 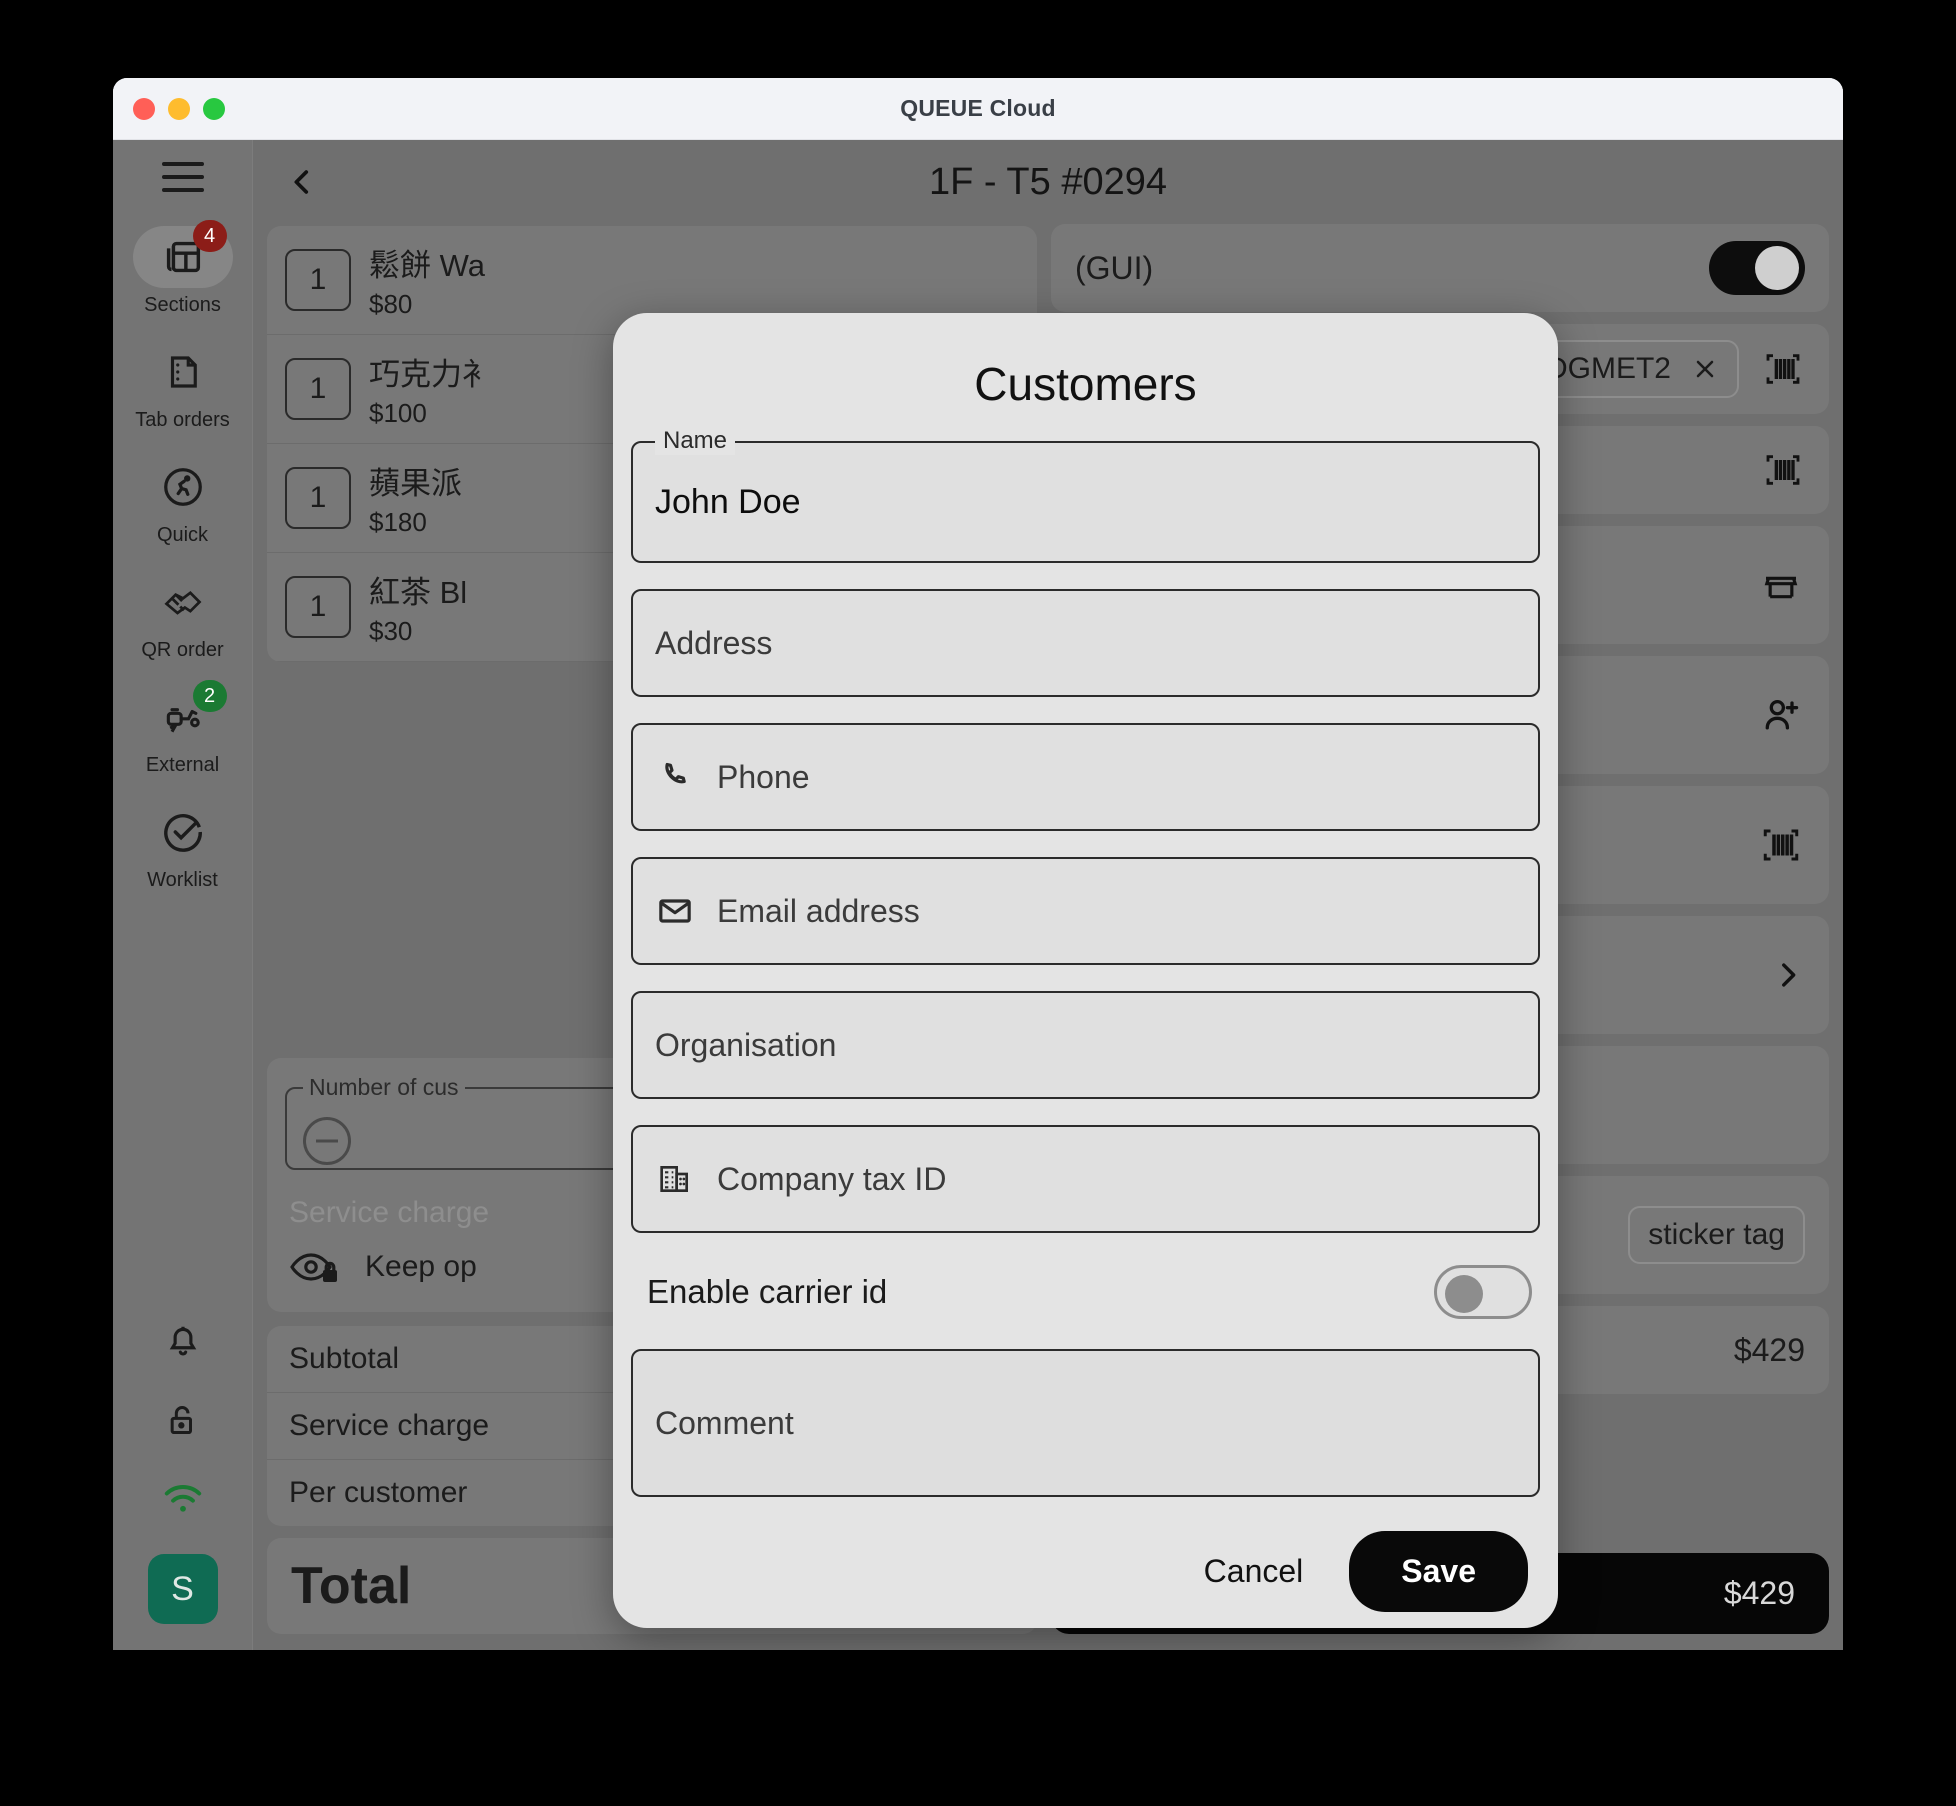 What do you see at coordinates (728, 501) in the screenshot?
I see `name-field-value: John Doe` at bounding box center [728, 501].